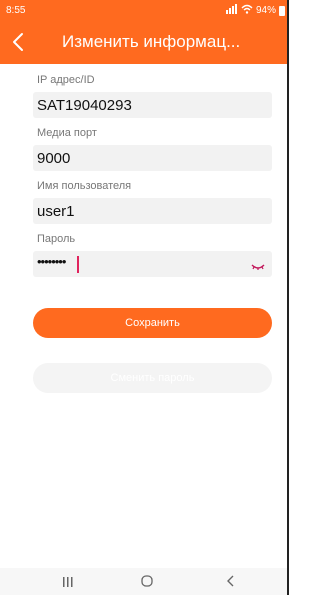 This screenshot has width=320, height=595. Describe the element at coordinates (152, 105) in the screenshot. I see `ip-field: SAT19040293` at that location.